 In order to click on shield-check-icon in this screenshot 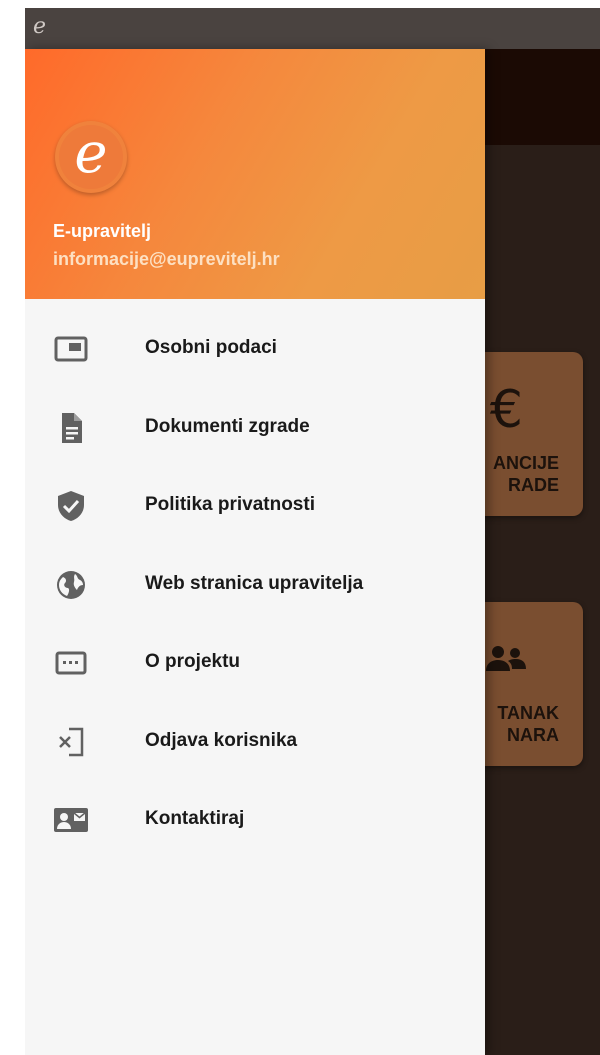, I will do `click(71, 506)`.